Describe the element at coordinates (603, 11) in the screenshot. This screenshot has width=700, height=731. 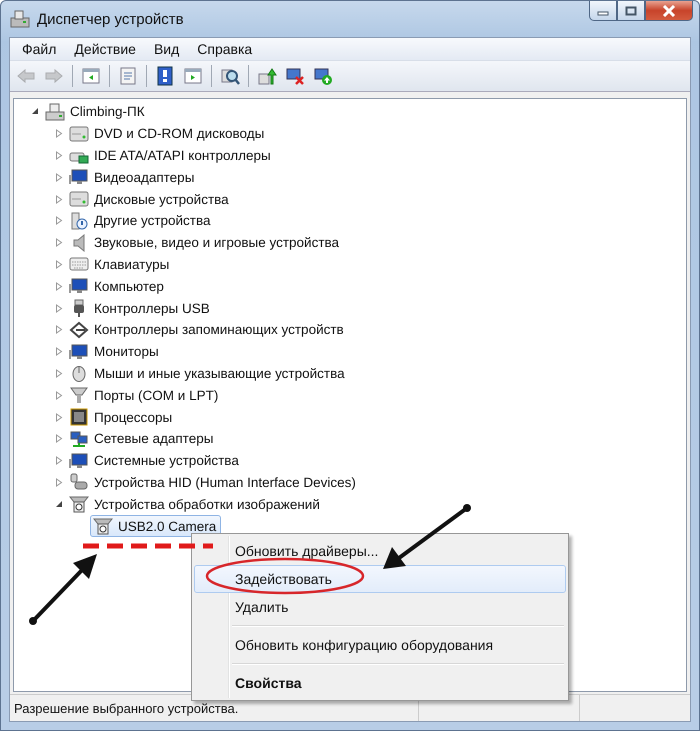
I see `minimize-button` at that location.